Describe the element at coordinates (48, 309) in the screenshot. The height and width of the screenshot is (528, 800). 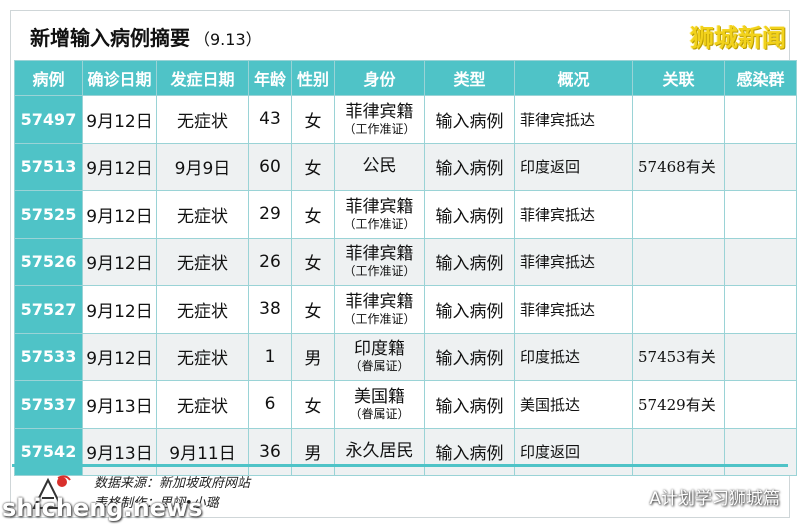
I see `case-id-cell: 57527` at that location.